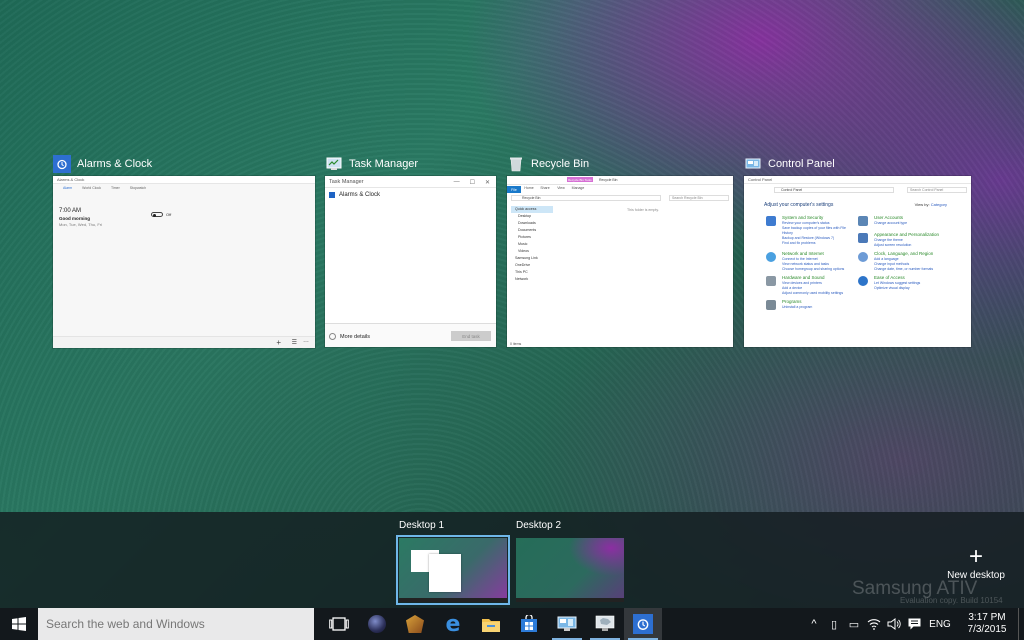  Describe the element at coordinates (894, 624) in the screenshot. I see `volume-icon` at that location.